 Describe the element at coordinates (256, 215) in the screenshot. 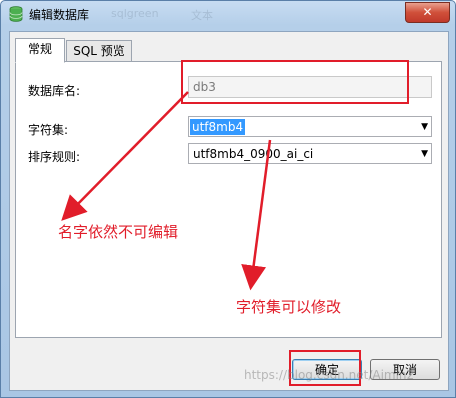

I see `arrow-to-charset-note` at that location.